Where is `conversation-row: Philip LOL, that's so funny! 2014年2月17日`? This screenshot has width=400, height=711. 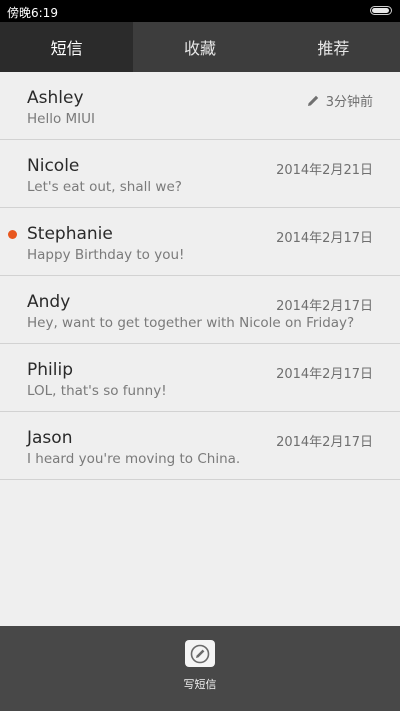 conversation-row: Philip LOL, that's so funny! 2014年2月17日 is located at coordinates (200, 378).